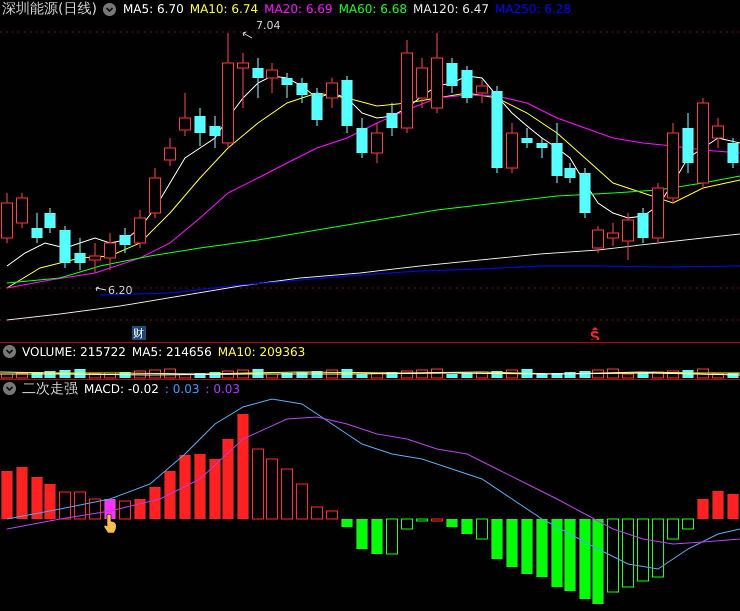 The height and width of the screenshot is (611, 740). What do you see at coordinates (110, 524) in the screenshot?
I see `hand-cursor-icon` at bounding box center [110, 524].